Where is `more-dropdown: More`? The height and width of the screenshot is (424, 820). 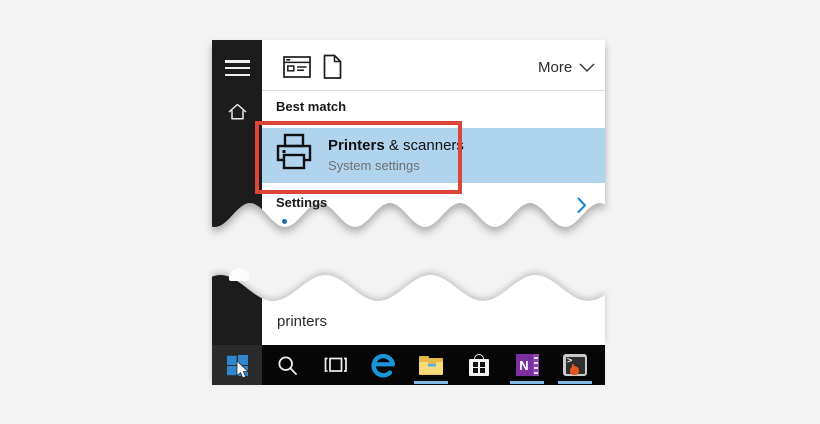
more-dropdown: More is located at coordinates (566, 67).